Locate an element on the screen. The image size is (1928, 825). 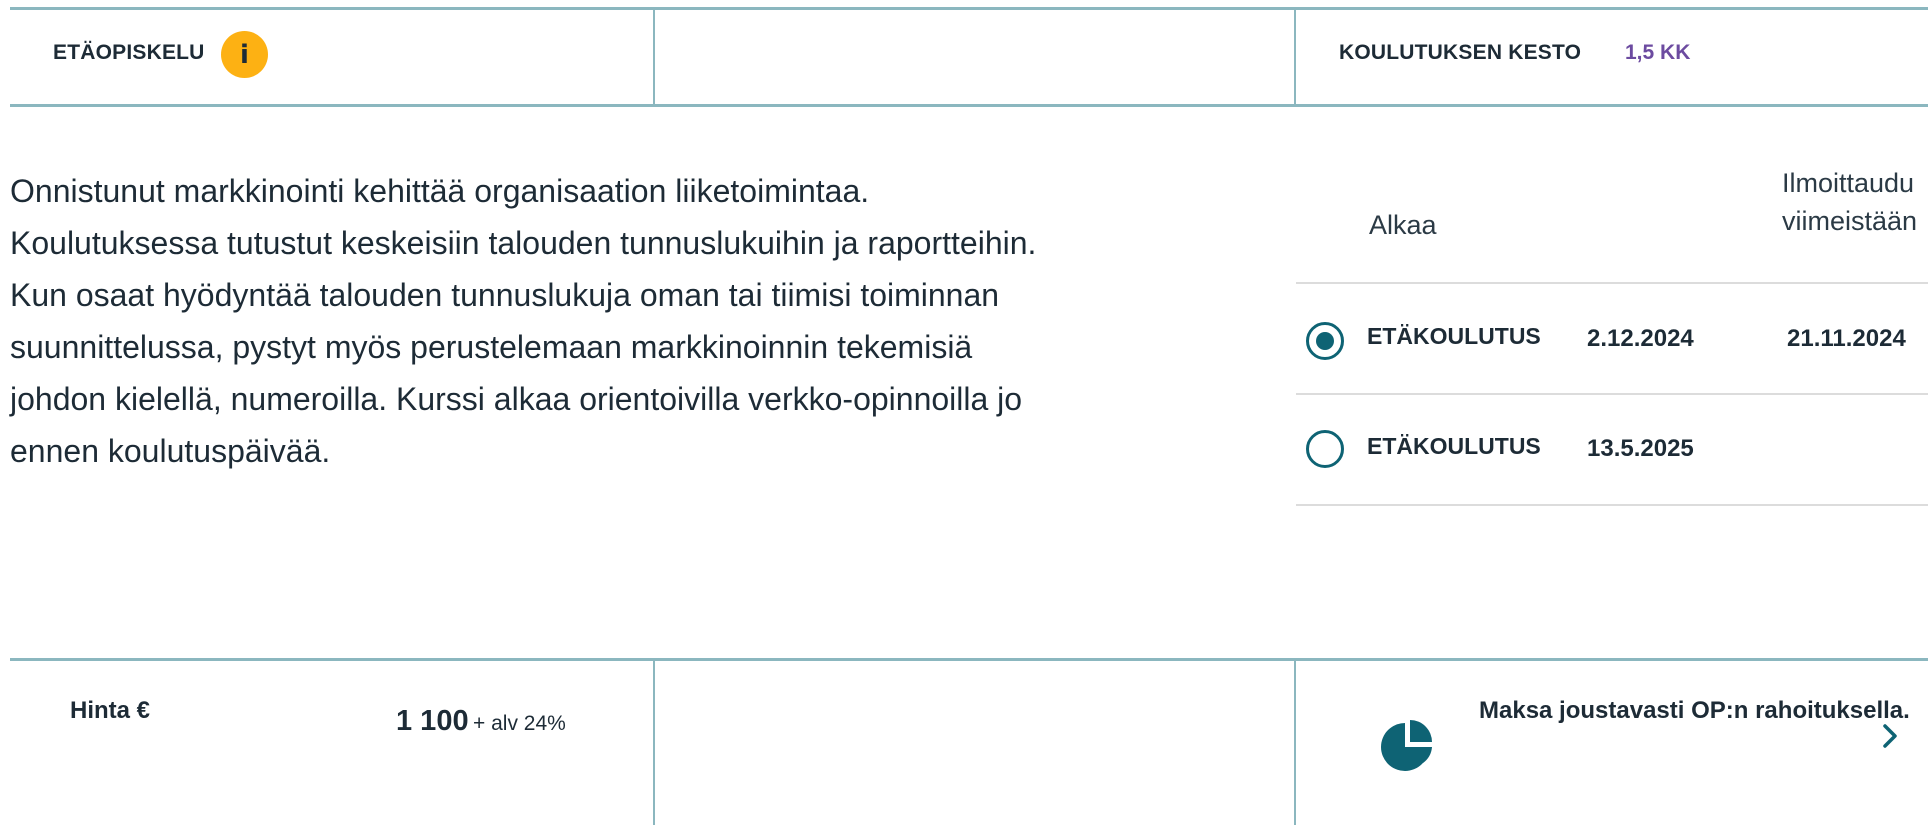
top-bar-bottom-border is located at coordinates (969, 105).